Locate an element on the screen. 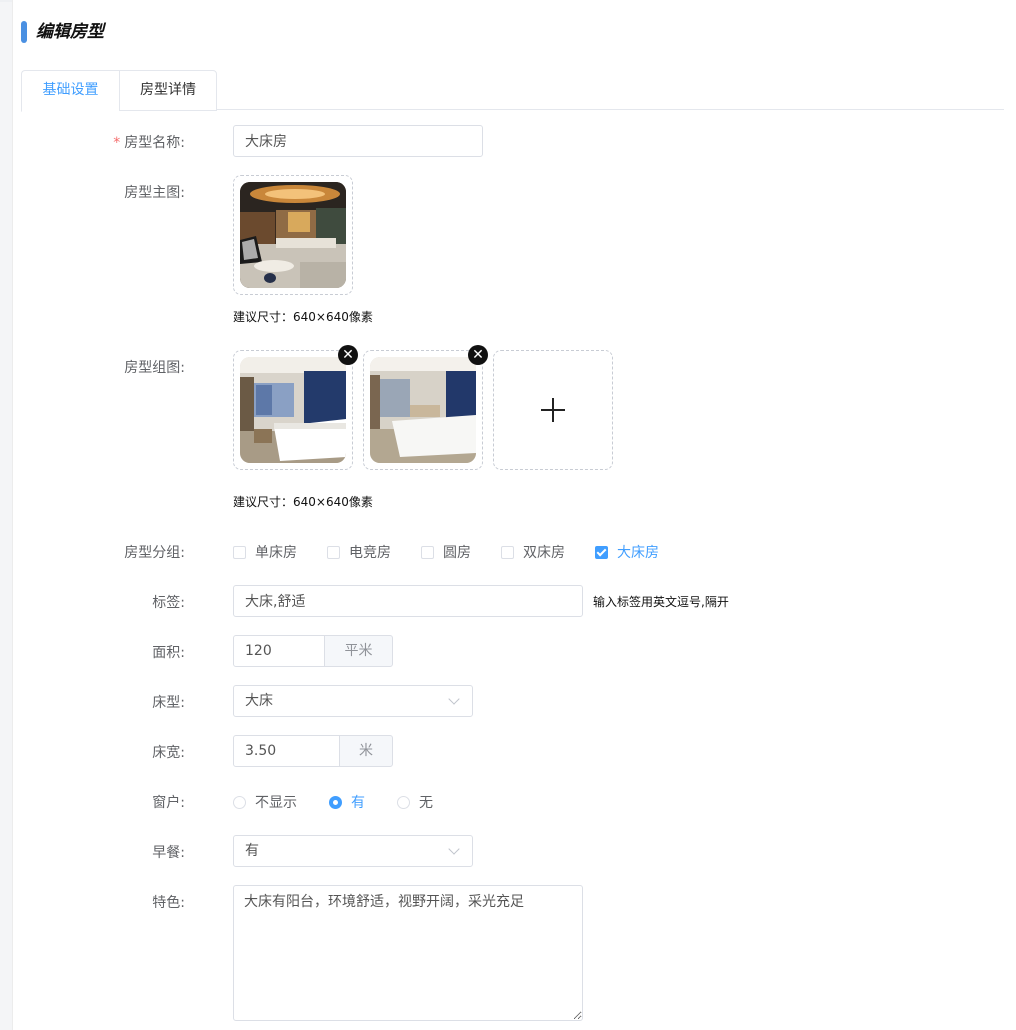 The image size is (1016, 1030). window-option-label: 有 is located at coordinates (358, 803).